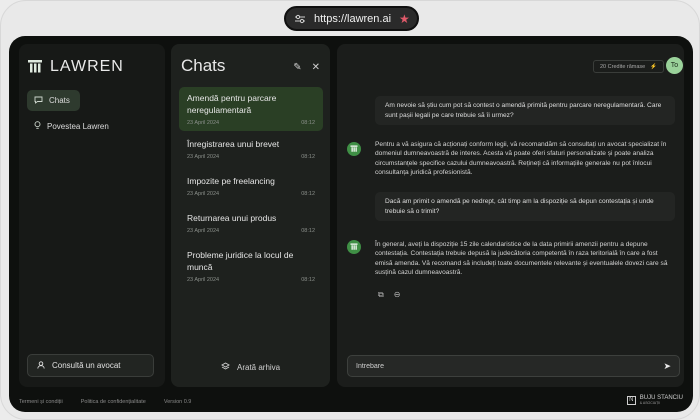  Describe the element at coordinates (232, 218) in the screenshot. I see `chat-title: Returnarea unui produs` at that location.